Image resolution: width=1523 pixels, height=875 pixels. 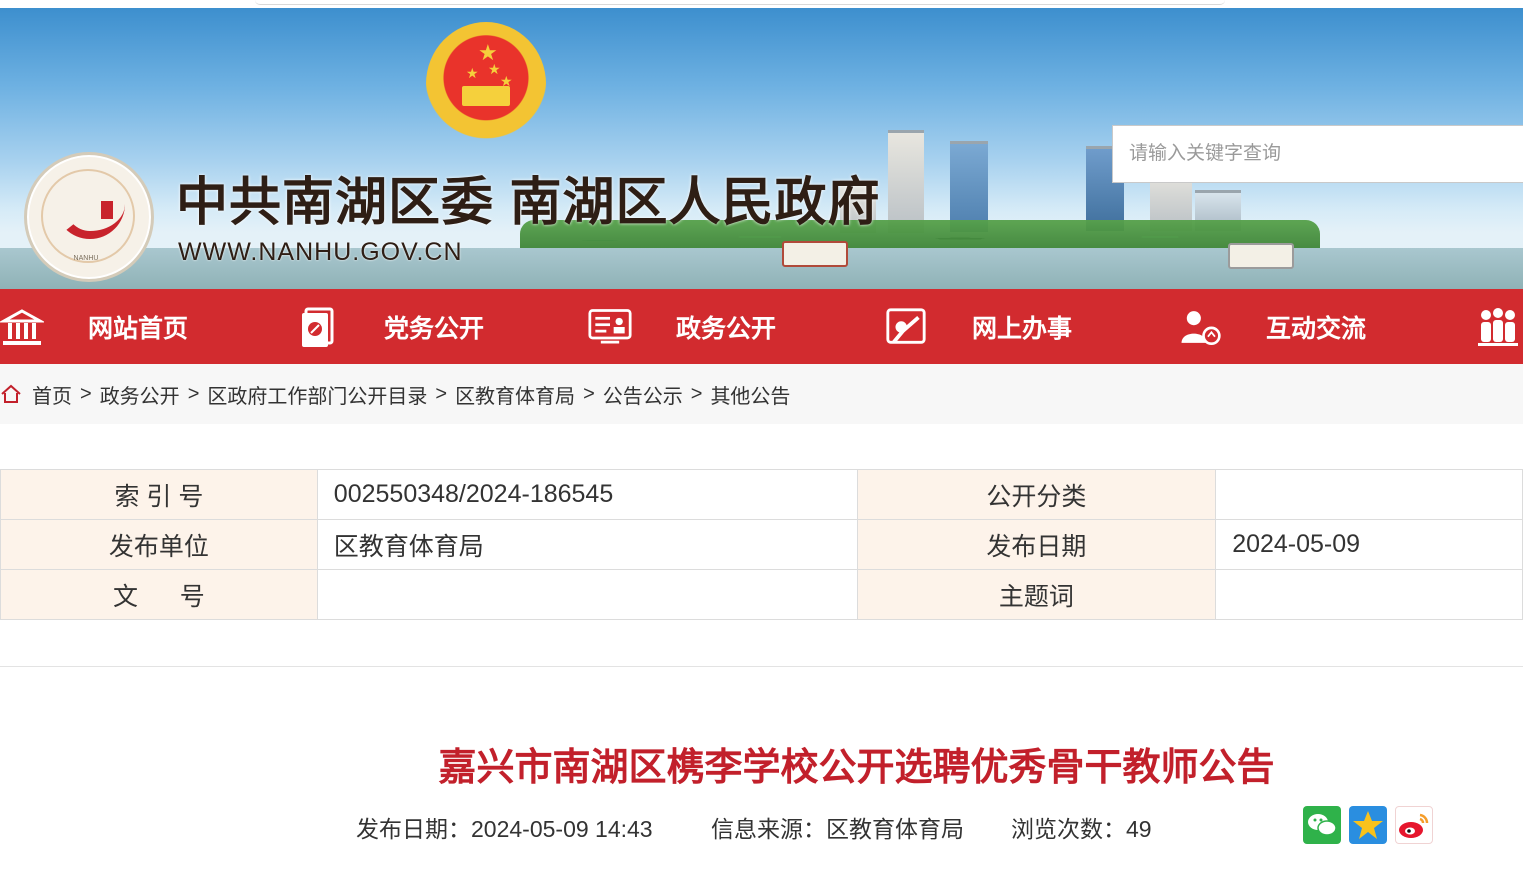 What do you see at coordinates (837, 829) in the screenshot?
I see `article-source: 信息来源：区教育体育局` at bounding box center [837, 829].